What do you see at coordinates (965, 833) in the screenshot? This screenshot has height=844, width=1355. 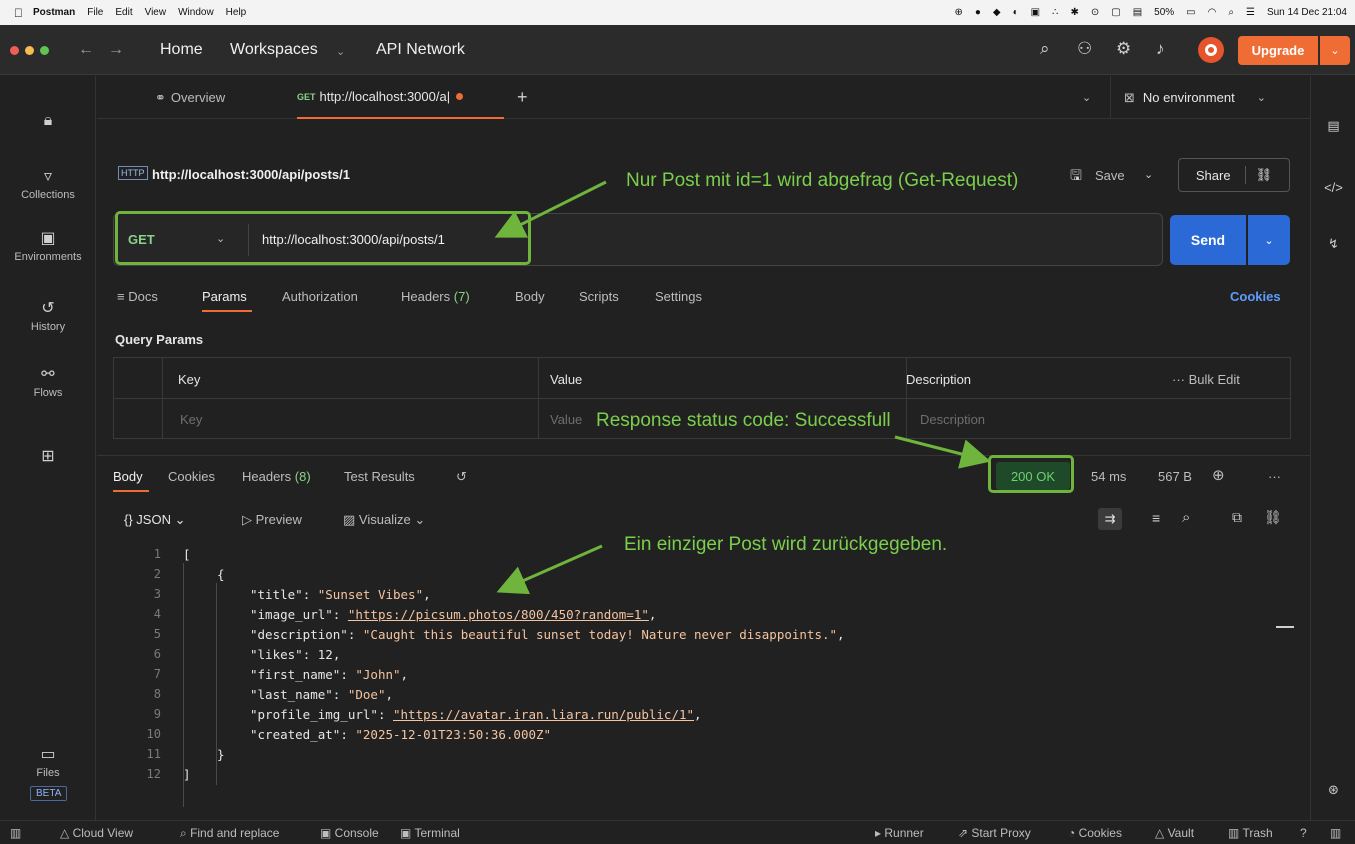 I see `proxy-icon: ⇗` at bounding box center [965, 833].